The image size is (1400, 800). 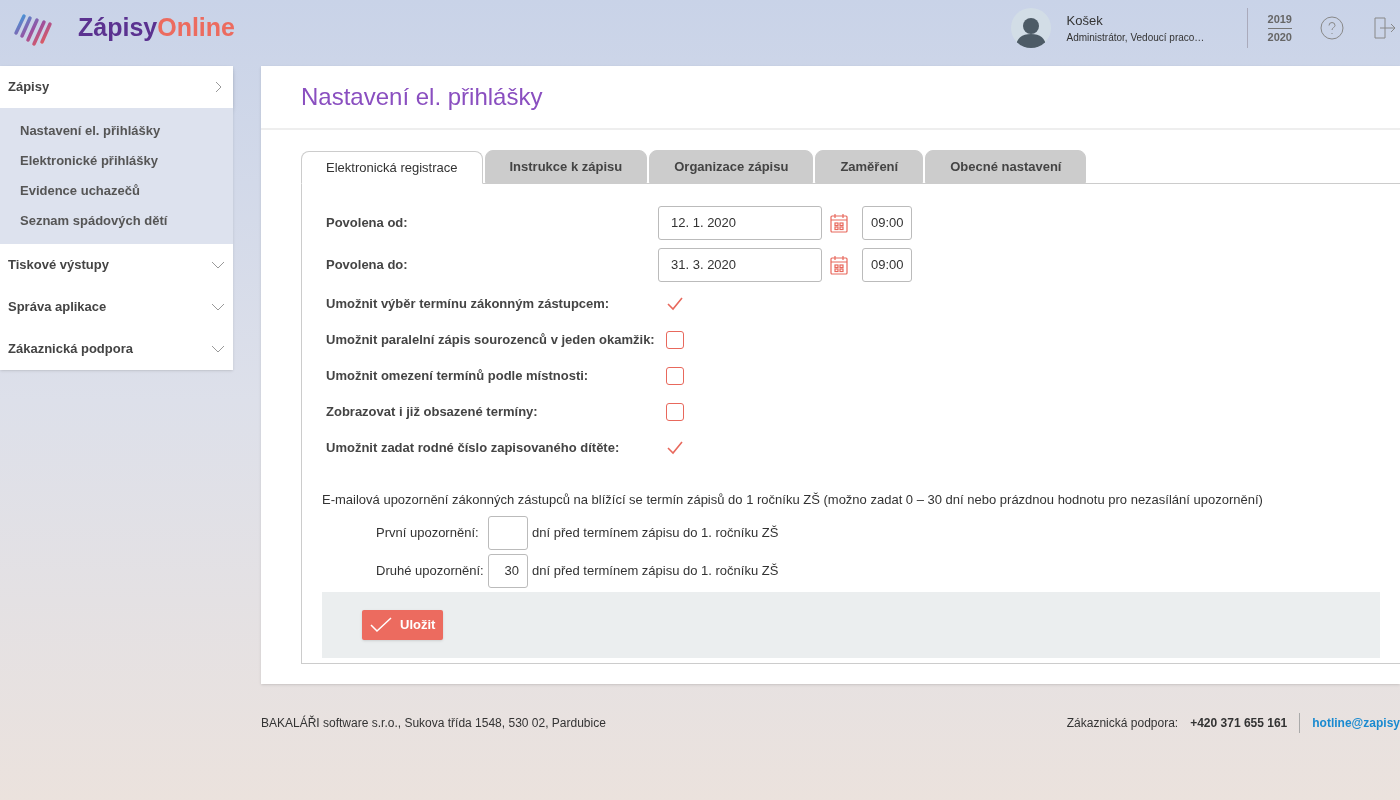 I want to click on page-title: Nastavení el. přihlášky, so click(x=422, y=97).